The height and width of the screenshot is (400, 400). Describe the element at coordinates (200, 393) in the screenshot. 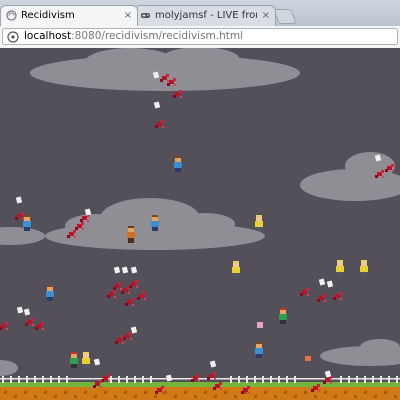

I see `ground` at that location.